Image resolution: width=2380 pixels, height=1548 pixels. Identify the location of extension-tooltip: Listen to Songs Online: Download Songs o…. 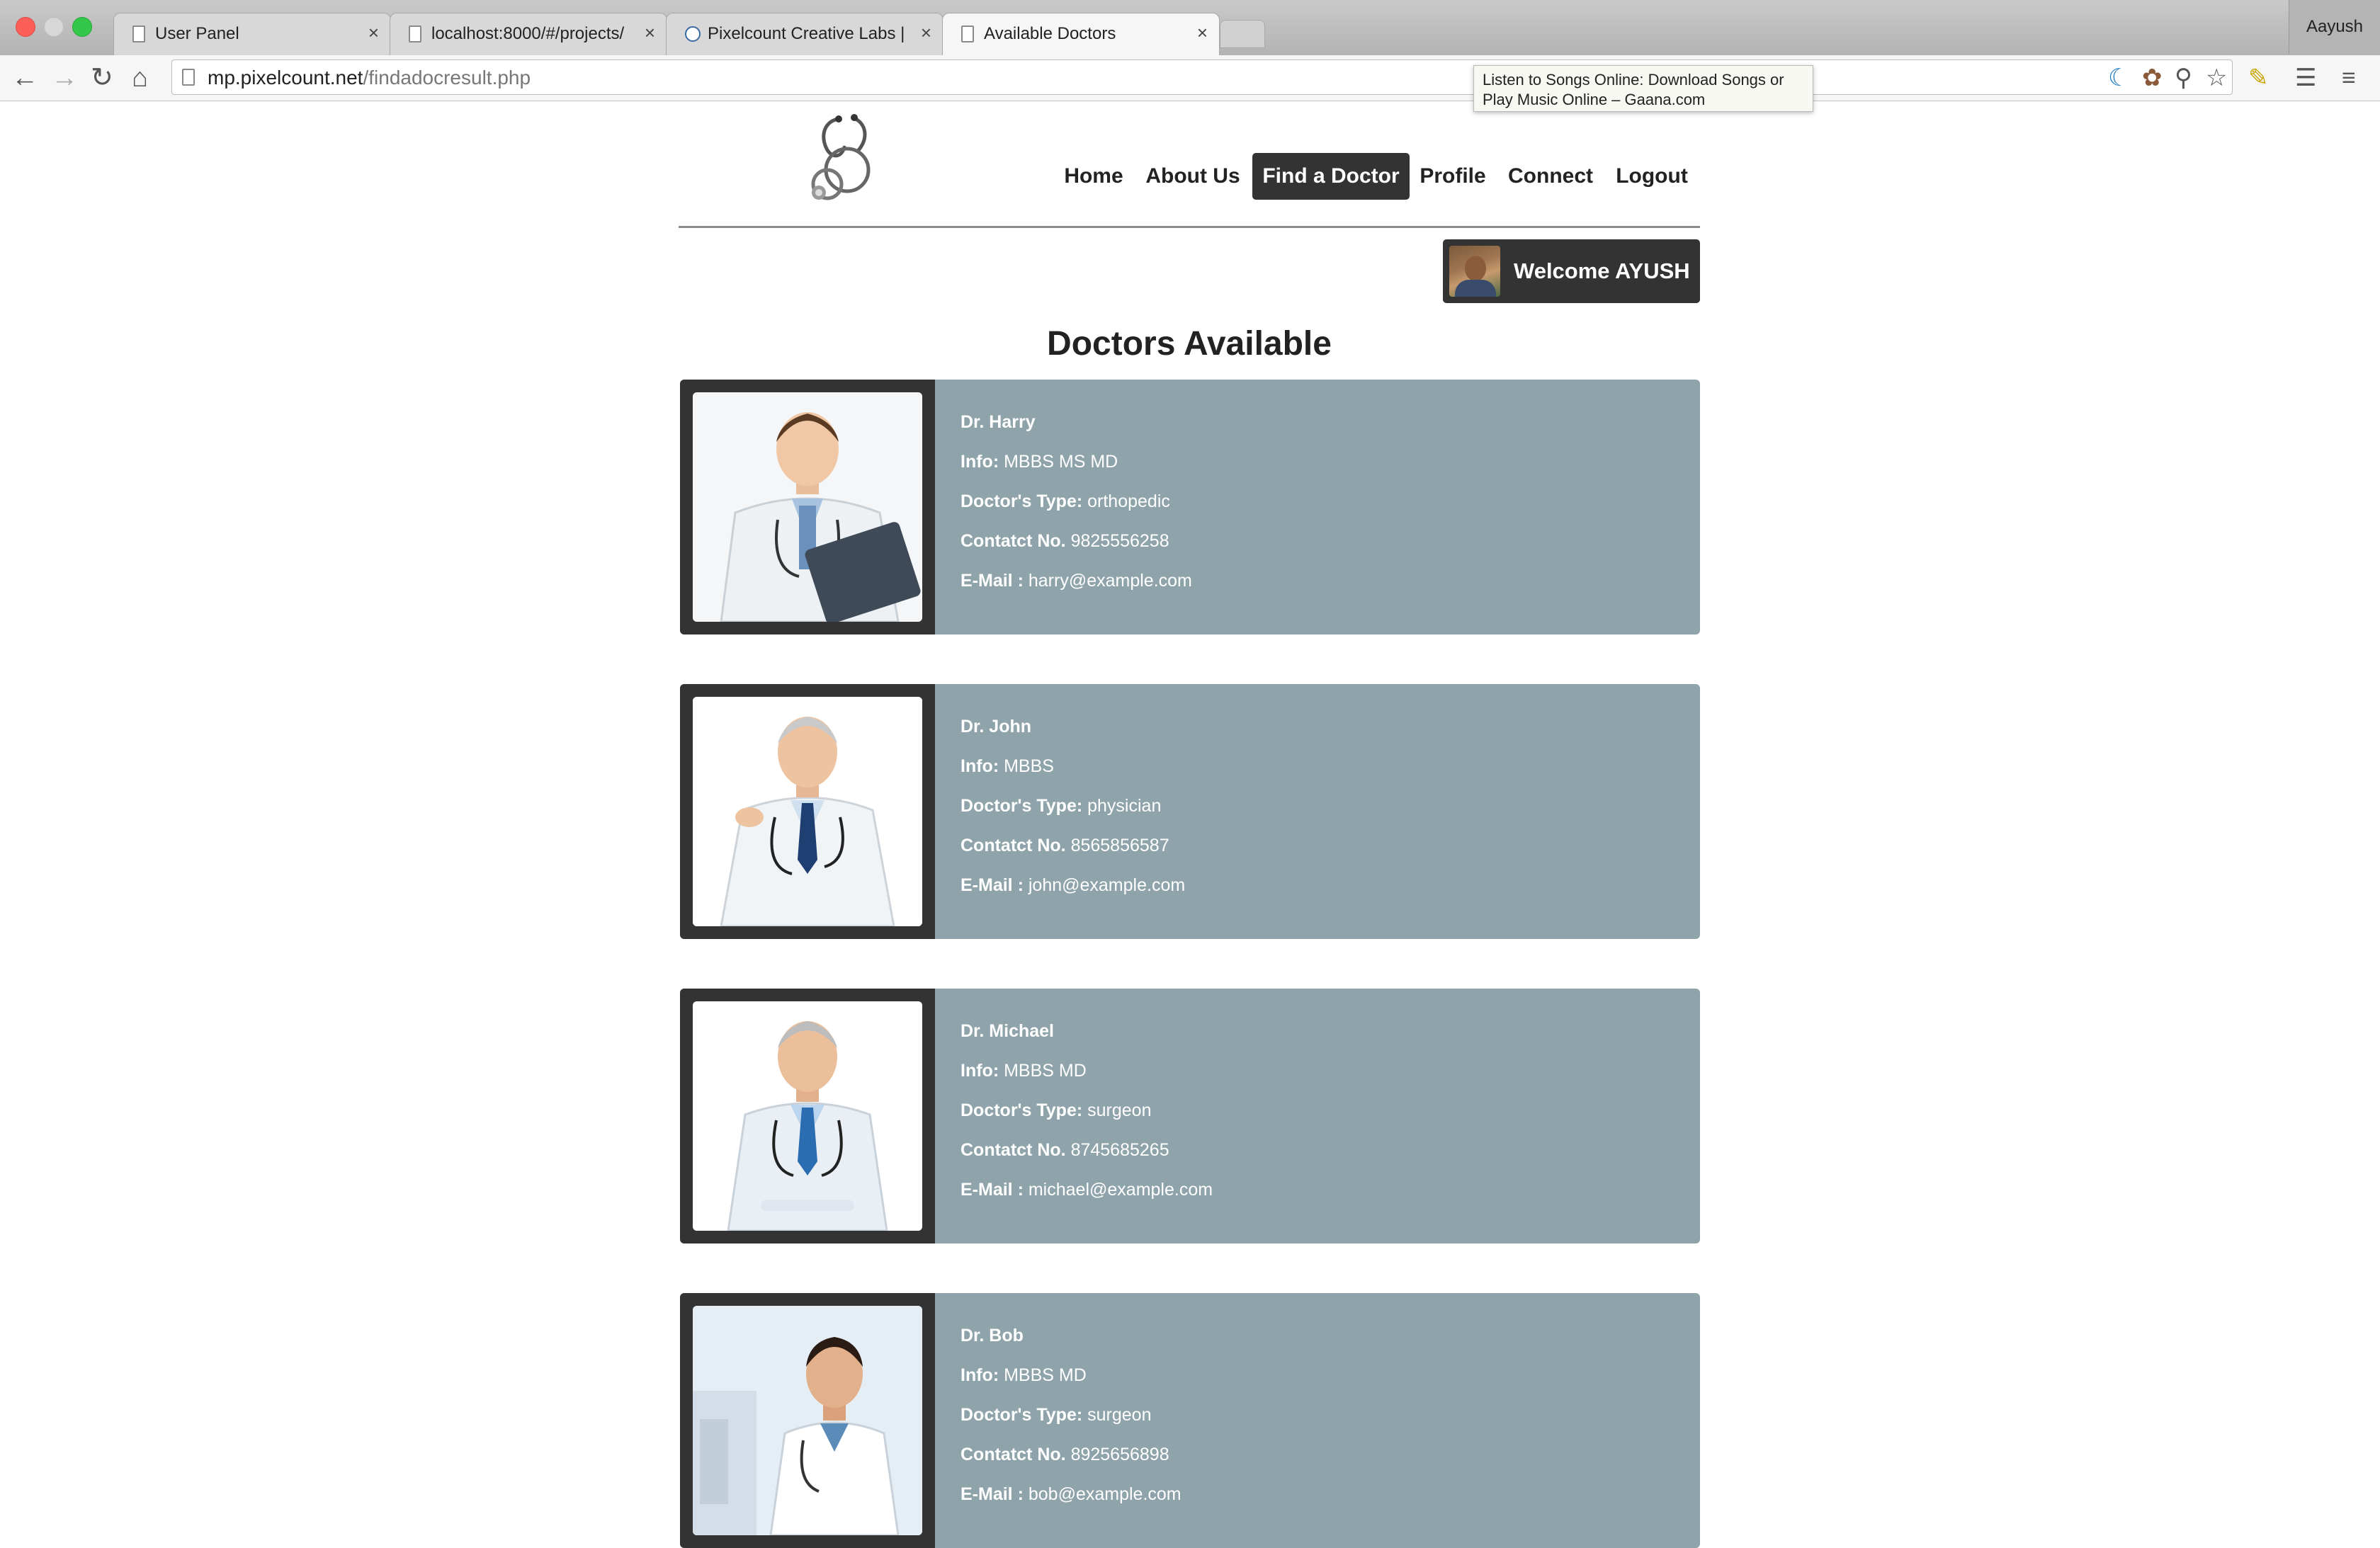
(1643, 88).